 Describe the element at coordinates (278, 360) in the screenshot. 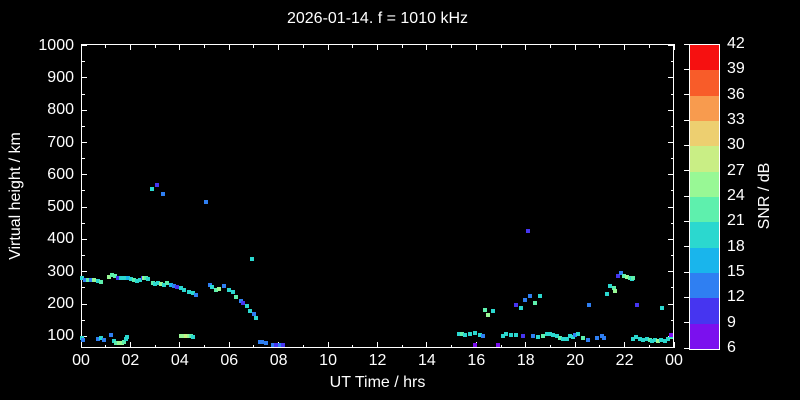

I see `x-tick-label: 08` at that location.